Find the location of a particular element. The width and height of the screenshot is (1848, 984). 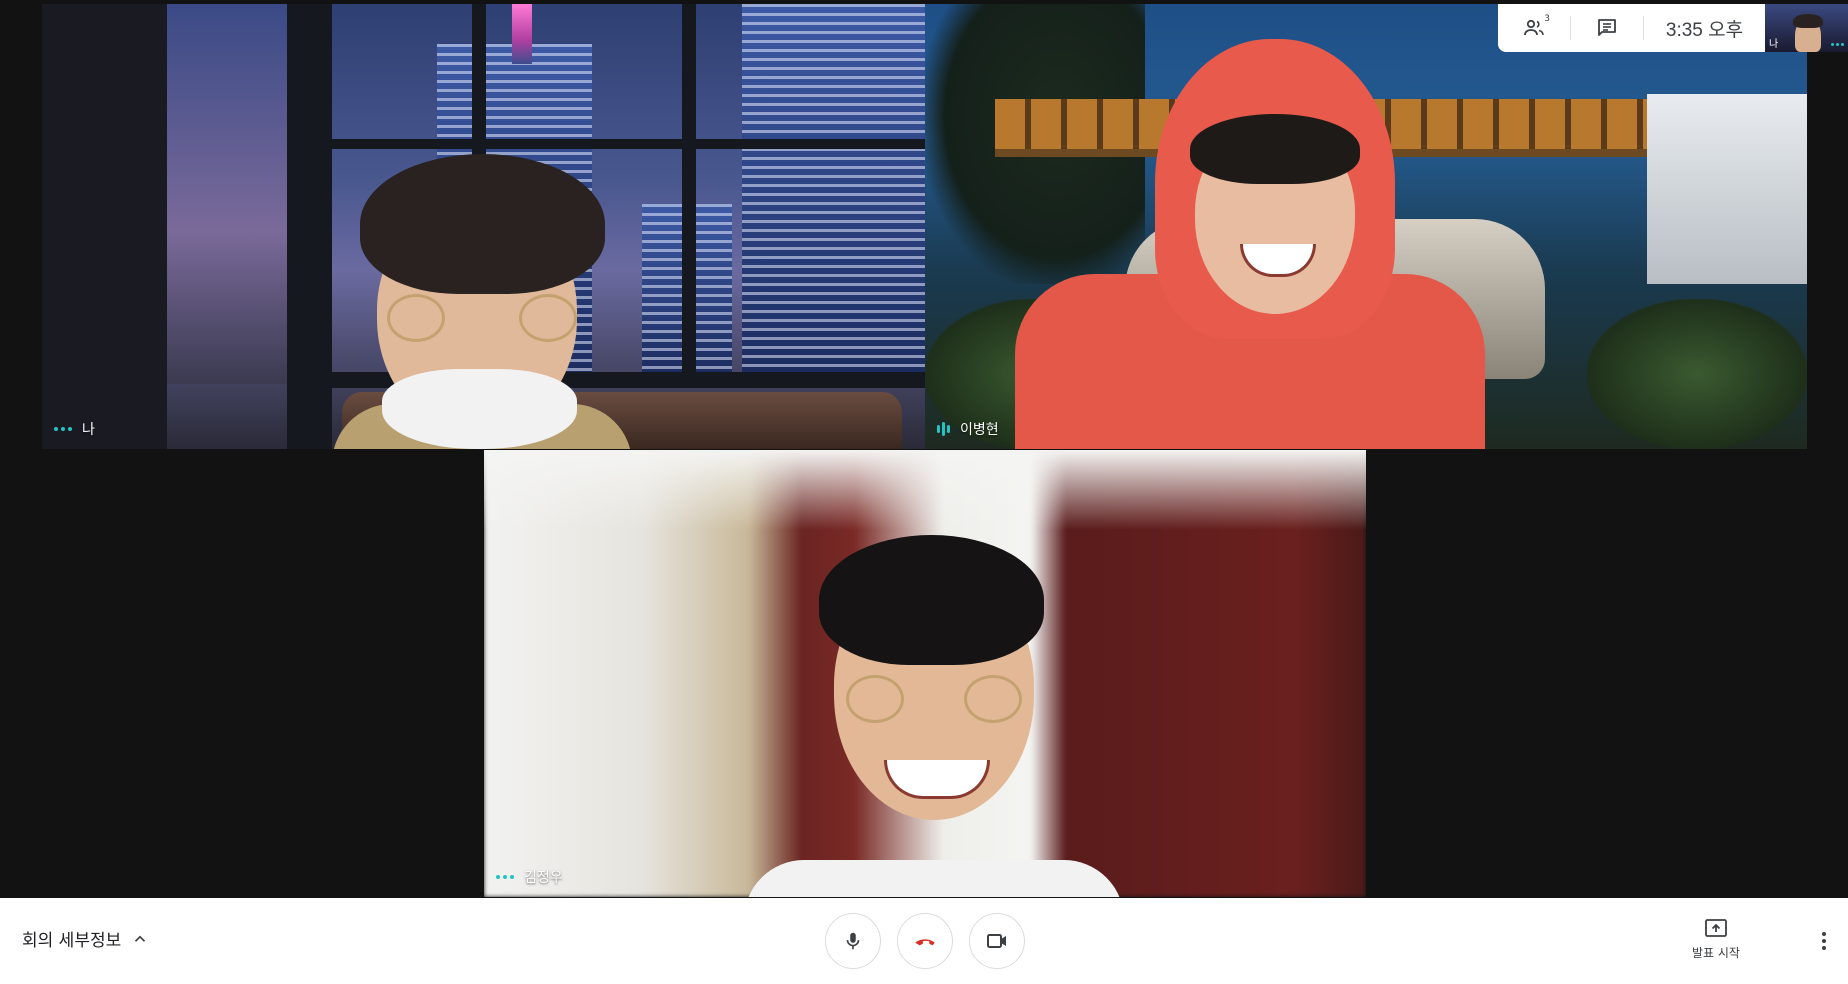

participant-name-lee: 이병현 is located at coordinates (968, 429).